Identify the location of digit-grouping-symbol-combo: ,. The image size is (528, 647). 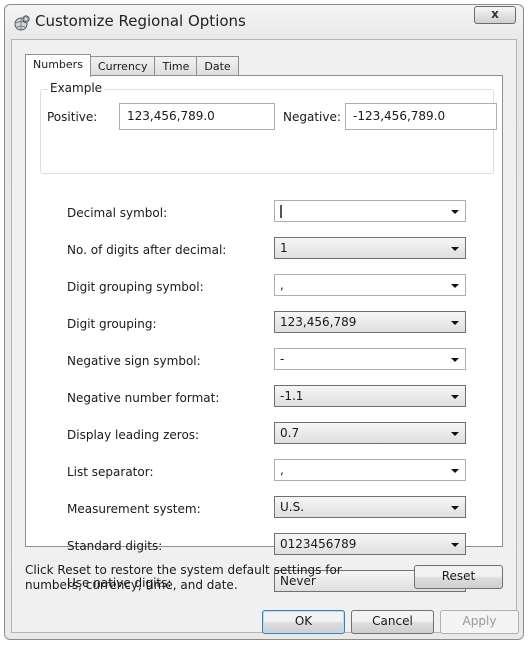
(370, 285).